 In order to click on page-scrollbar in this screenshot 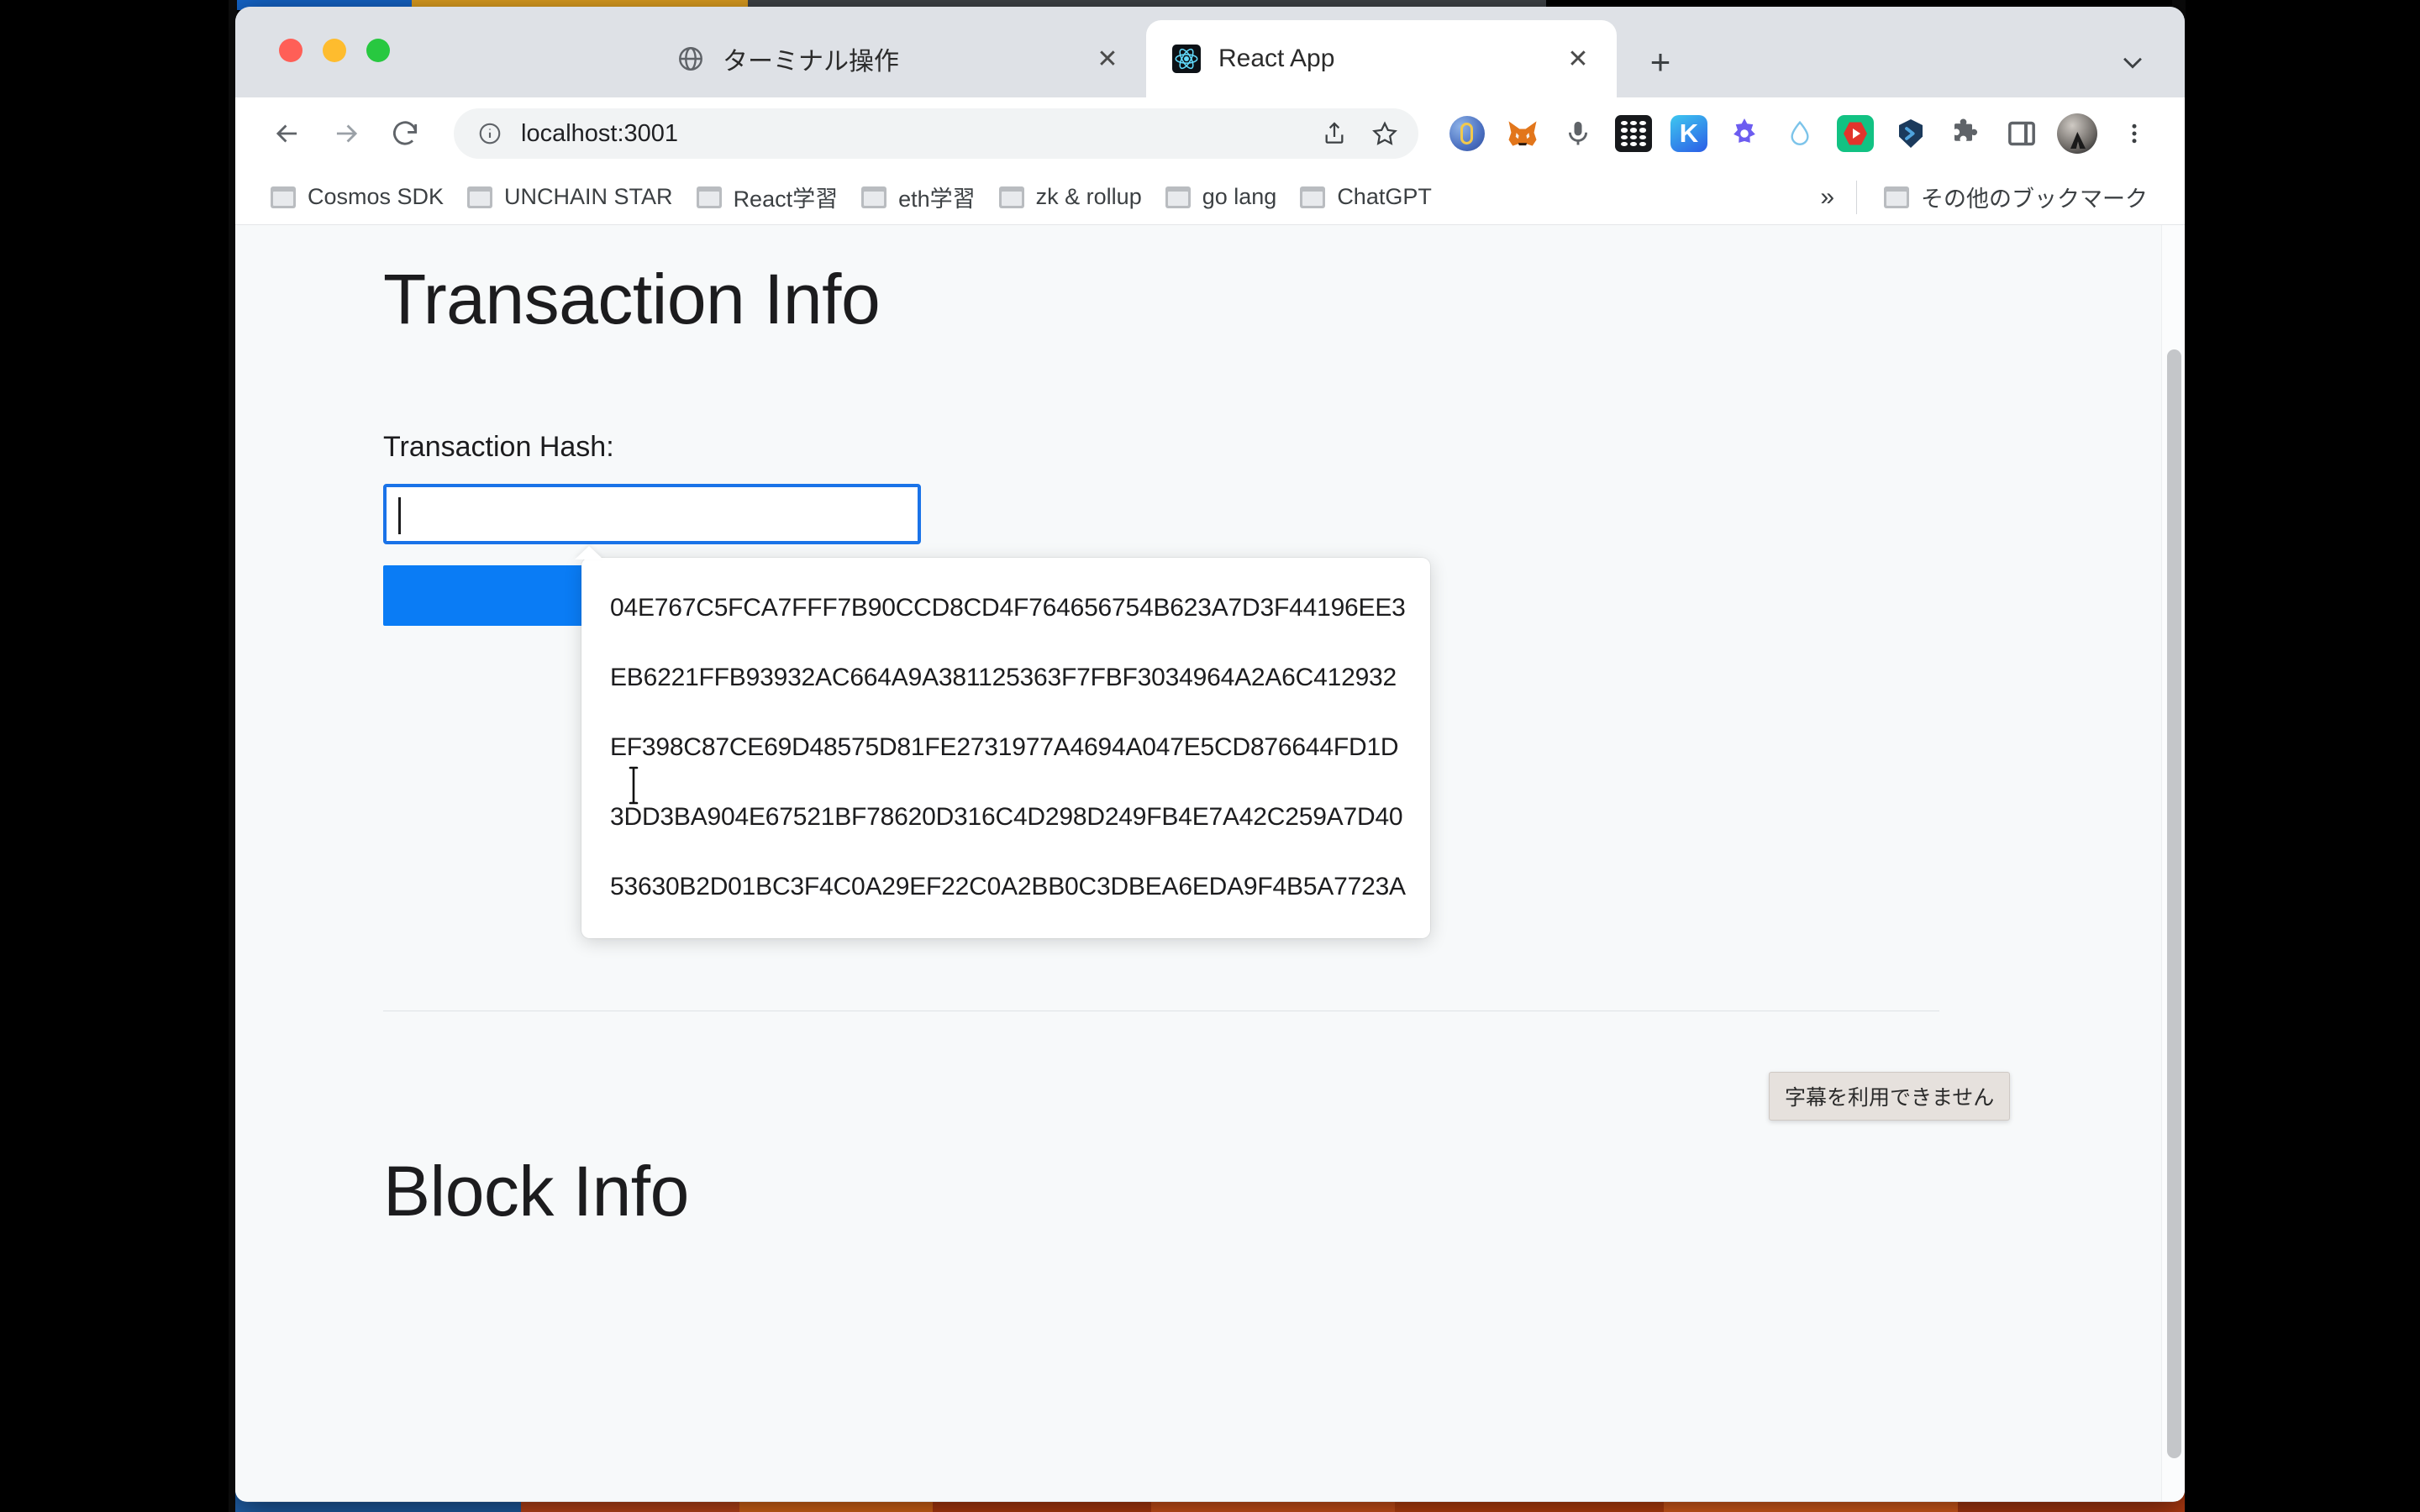, I will do `click(2173, 863)`.